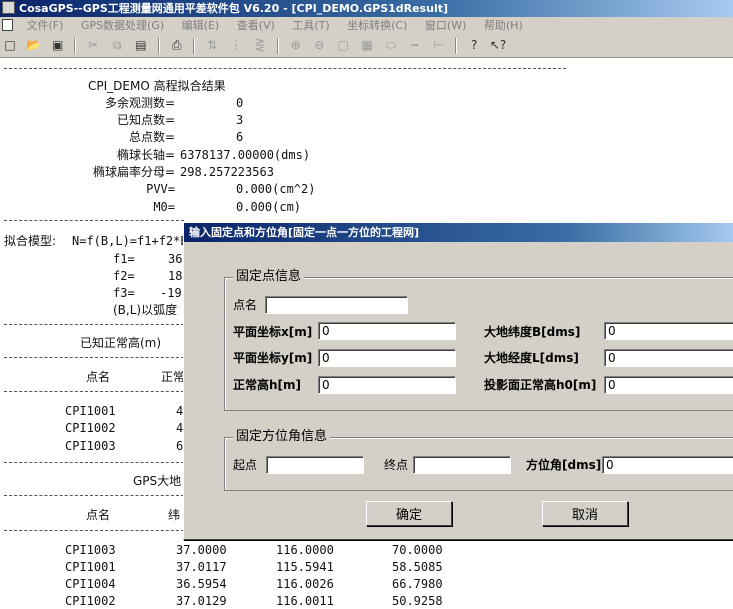  What do you see at coordinates (90, 584) in the screenshot?
I see `gps-row-name: CPI1004` at bounding box center [90, 584].